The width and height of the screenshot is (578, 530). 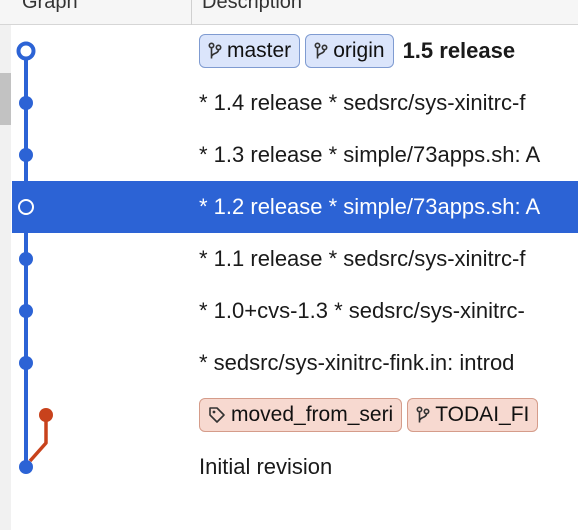 I want to click on commit-description: moved_from_seri TODAI_FI, so click(x=371, y=415).